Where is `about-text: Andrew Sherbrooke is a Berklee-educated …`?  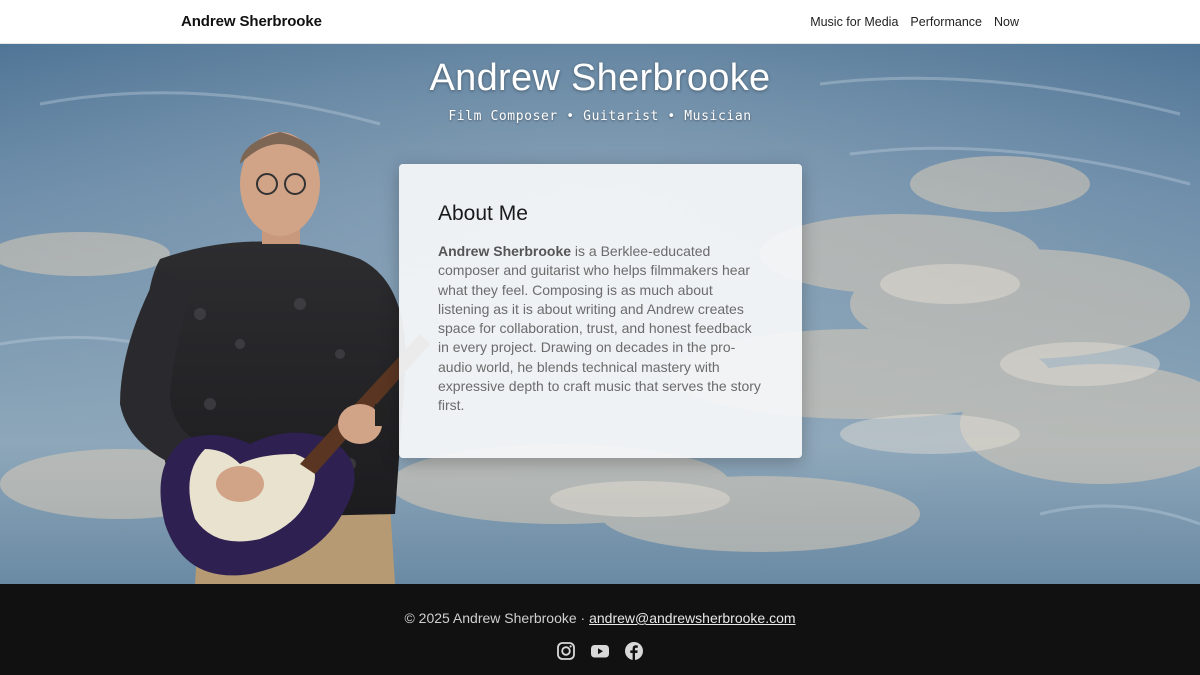
about-text: Andrew Sherbrooke is a Berklee-educated … is located at coordinates (600, 329).